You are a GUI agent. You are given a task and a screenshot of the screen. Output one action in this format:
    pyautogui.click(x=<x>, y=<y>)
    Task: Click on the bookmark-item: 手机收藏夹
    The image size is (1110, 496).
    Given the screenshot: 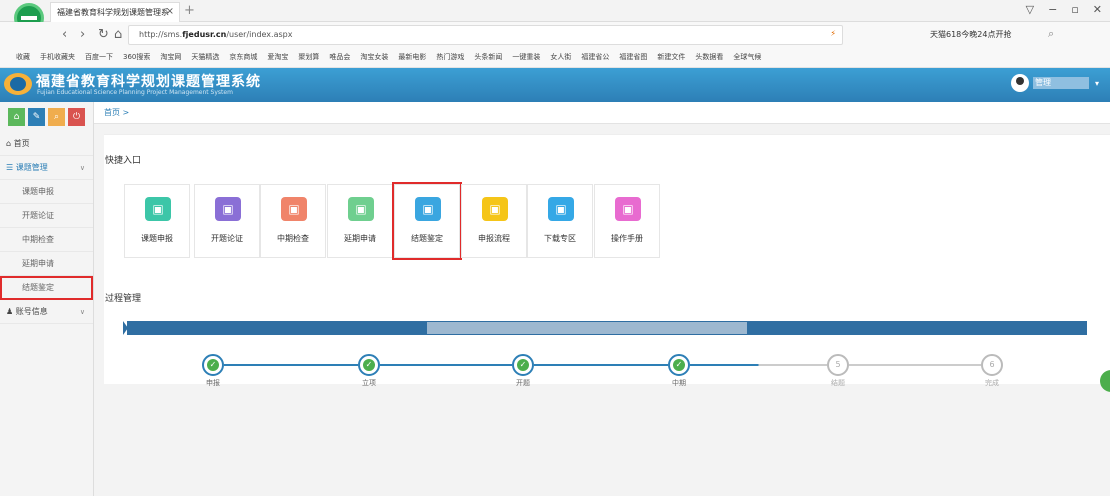 What is the action you would take?
    pyautogui.click(x=57, y=57)
    